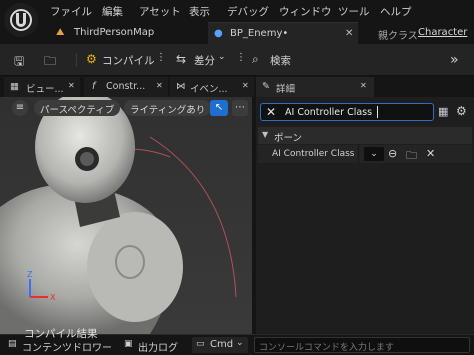 The image size is (474, 355). What do you see at coordinates (271, 112) in the screenshot?
I see `clear-search-icon: ✕` at bounding box center [271, 112].